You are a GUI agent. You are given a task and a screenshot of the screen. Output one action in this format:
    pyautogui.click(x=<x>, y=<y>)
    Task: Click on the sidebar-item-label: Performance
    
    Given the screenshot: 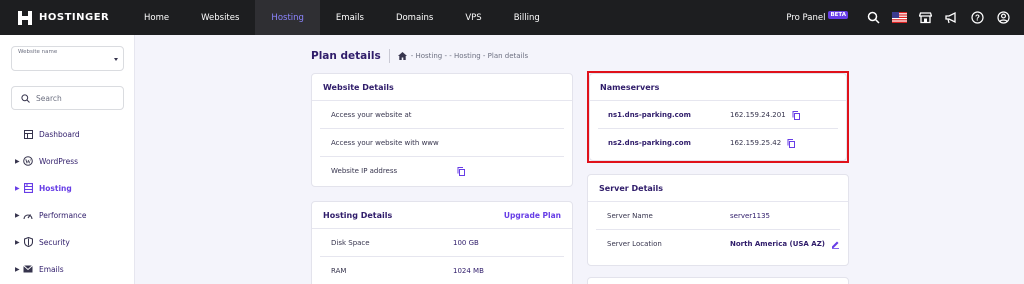 What is the action you would take?
    pyautogui.click(x=63, y=215)
    